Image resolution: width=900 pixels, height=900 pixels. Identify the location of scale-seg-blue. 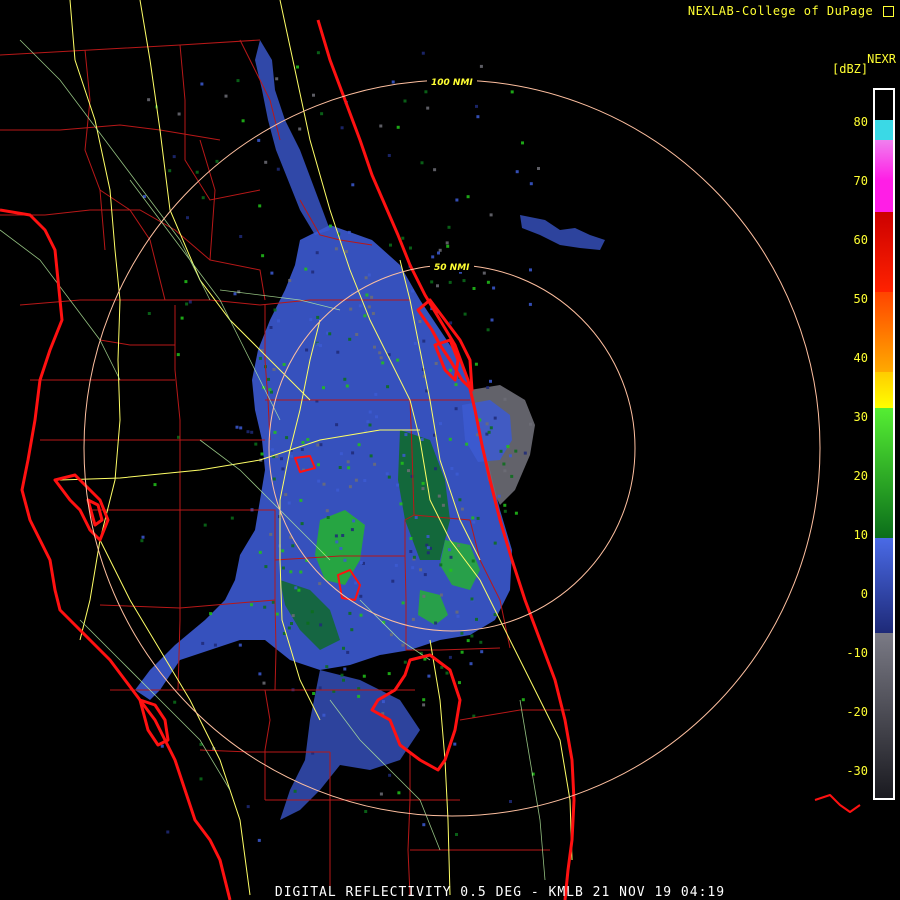
(884, 585).